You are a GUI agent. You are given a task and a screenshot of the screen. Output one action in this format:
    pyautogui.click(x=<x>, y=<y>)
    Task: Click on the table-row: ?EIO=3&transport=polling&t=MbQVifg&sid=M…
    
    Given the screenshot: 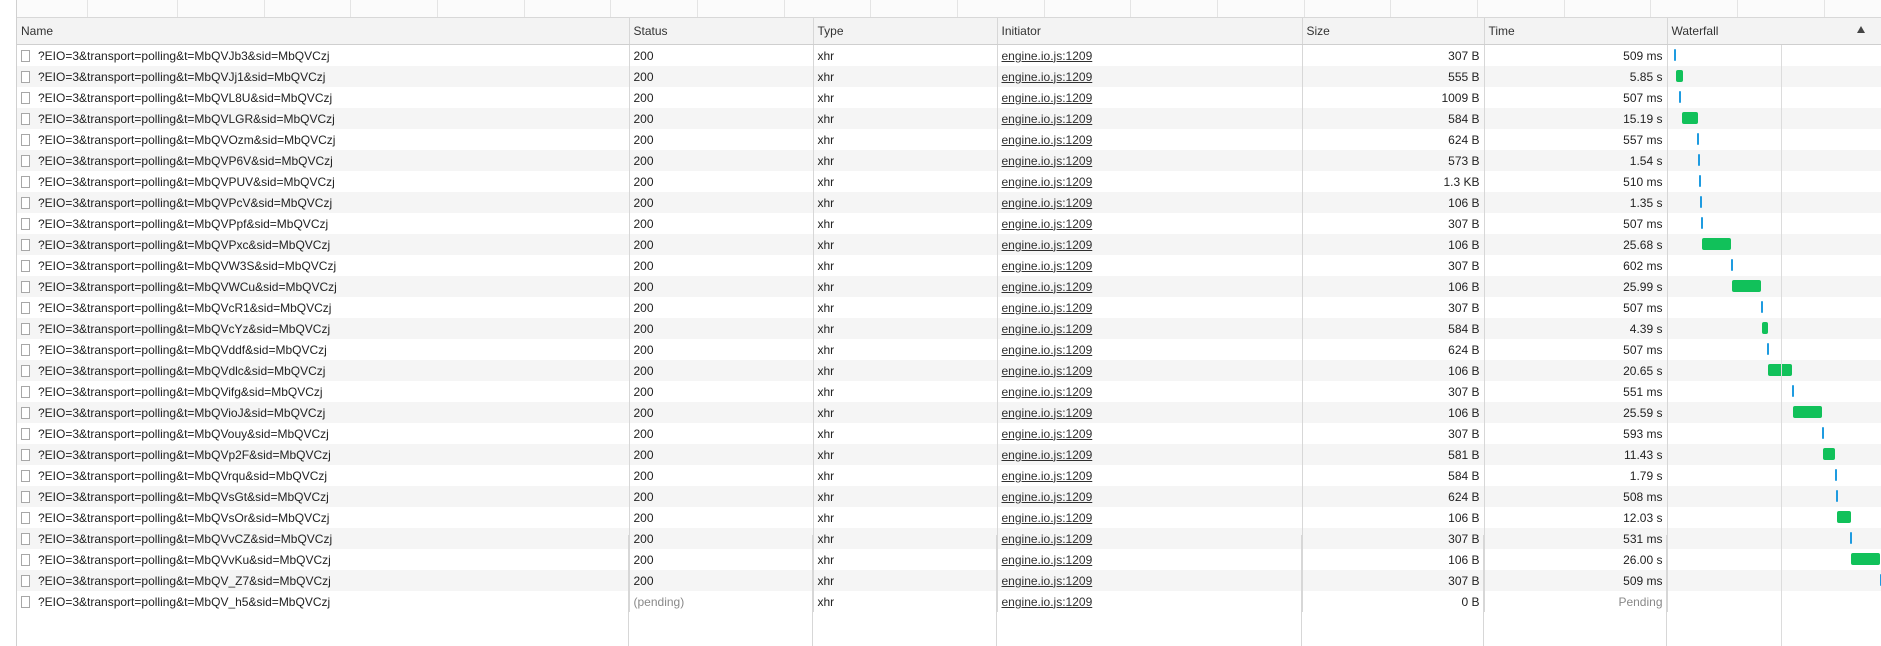 What is the action you would take?
    pyautogui.click(x=949, y=391)
    